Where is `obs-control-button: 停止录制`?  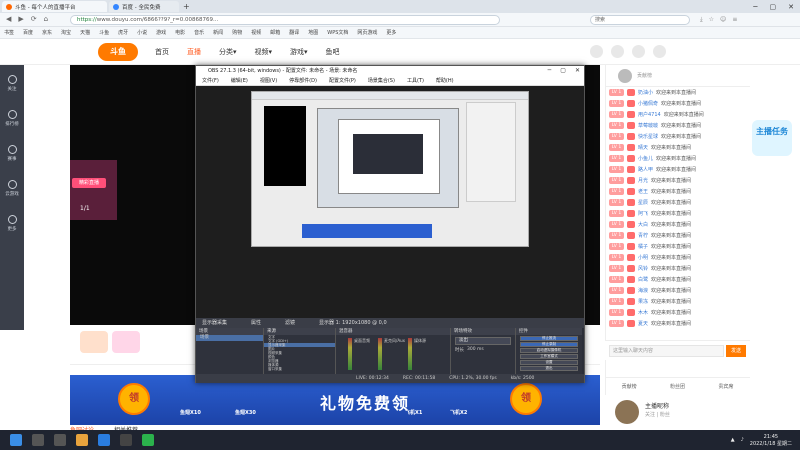 obs-control-button: 停止录制 is located at coordinates (549, 344).